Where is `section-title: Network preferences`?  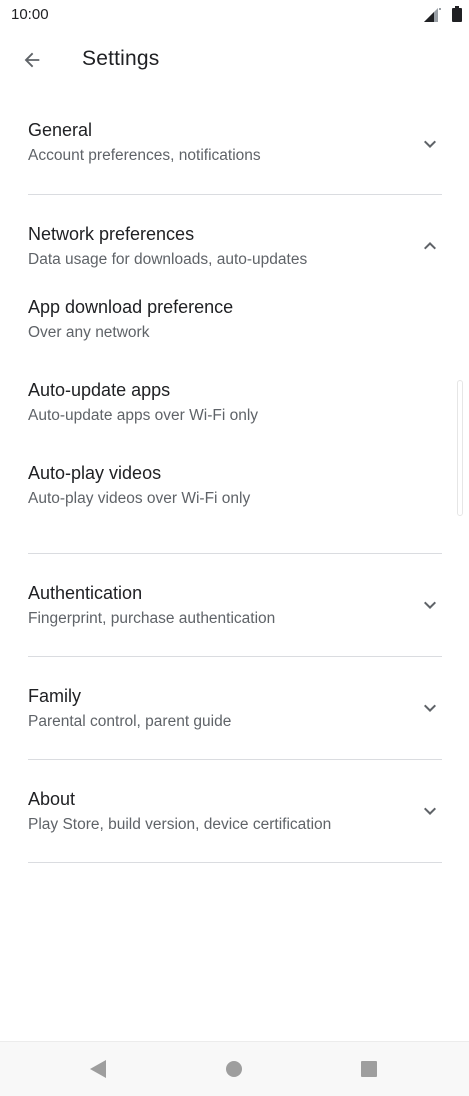
section-title: Network preferences is located at coordinates (111, 234).